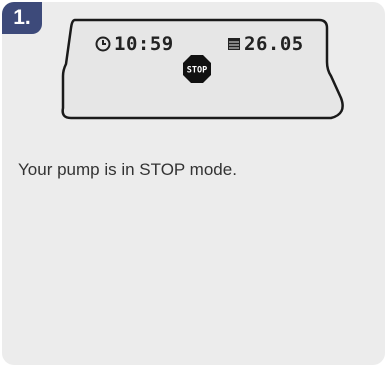 Image resolution: width=387 pixels, height=367 pixels. What do you see at coordinates (274, 44) in the screenshot?
I see `reservoir-value: 26.05` at bounding box center [274, 44].